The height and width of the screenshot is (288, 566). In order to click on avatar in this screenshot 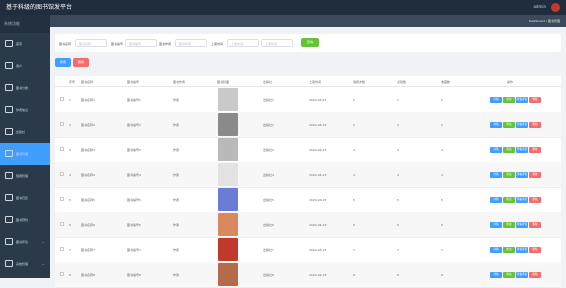, I will do `click(555, 7)`.